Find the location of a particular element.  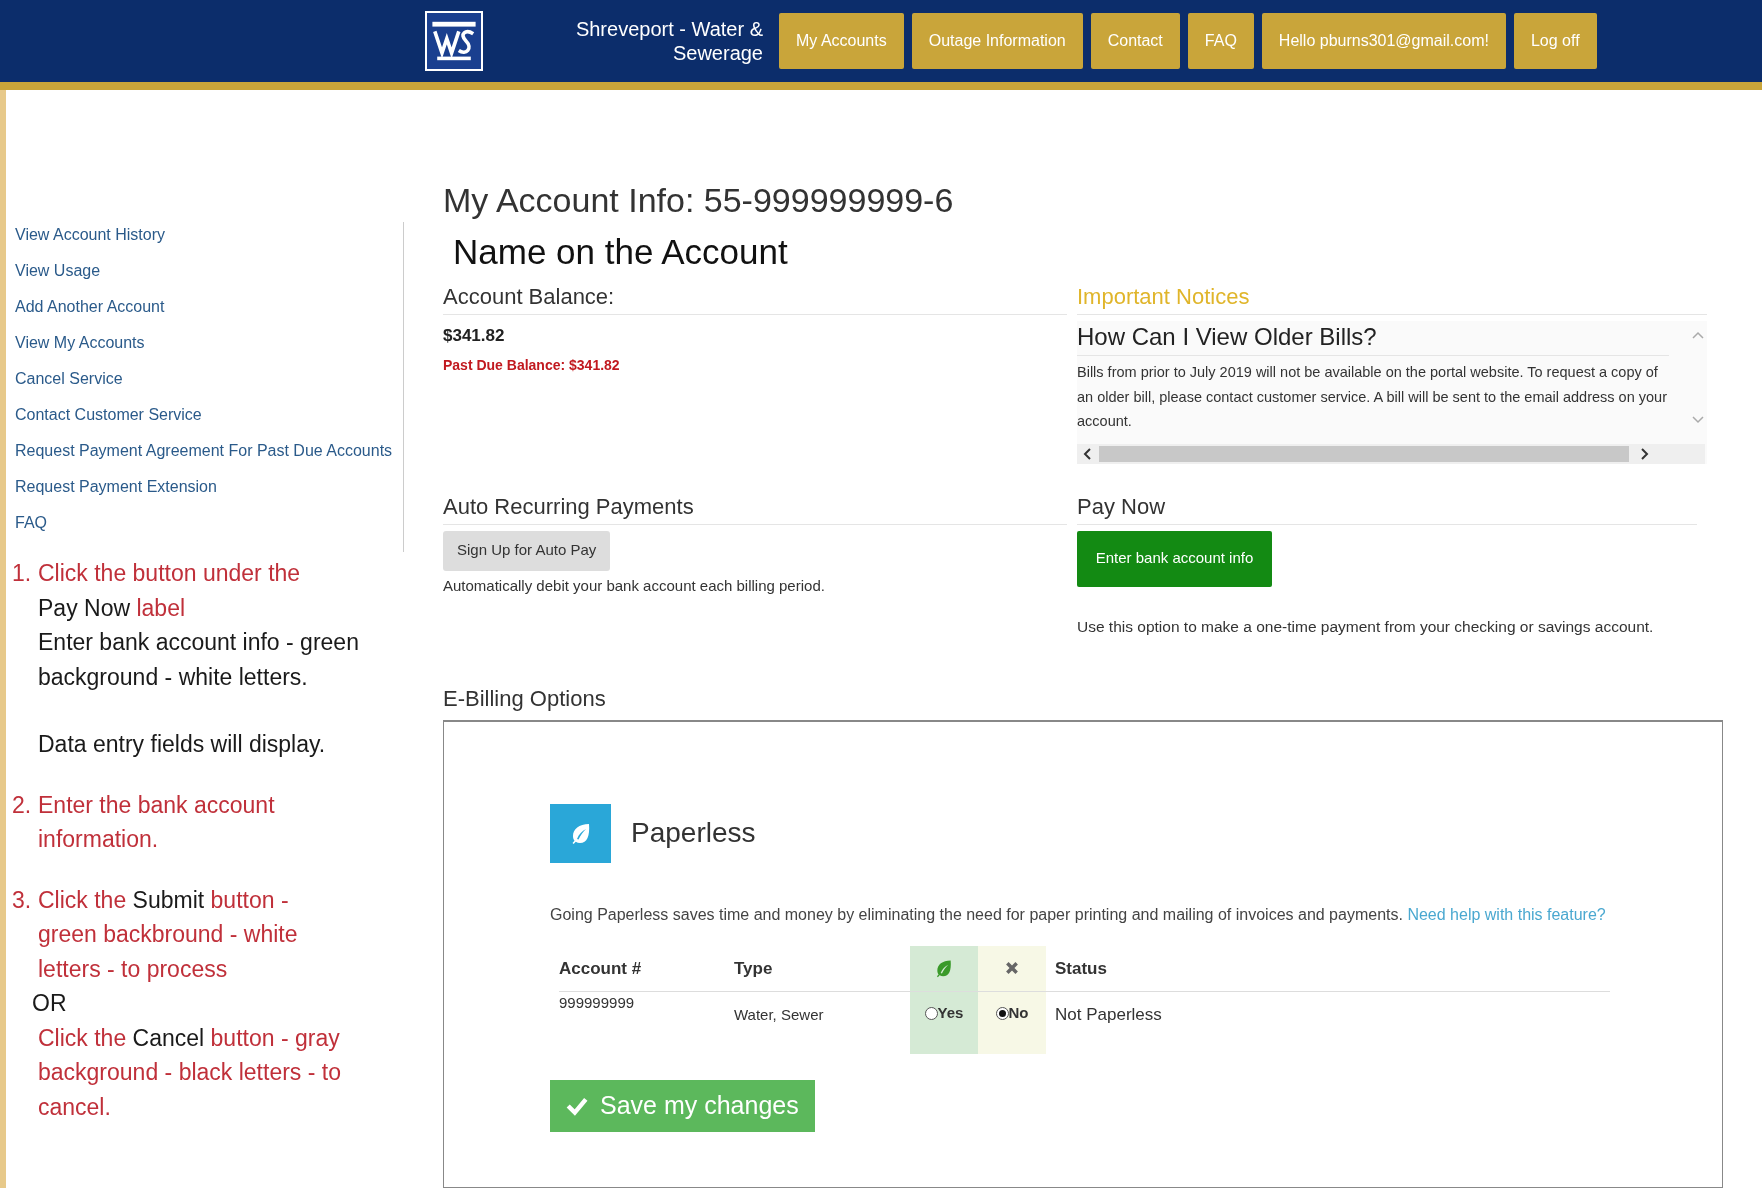

instruction-line: cancel. is located at coordinates (74, 1107).